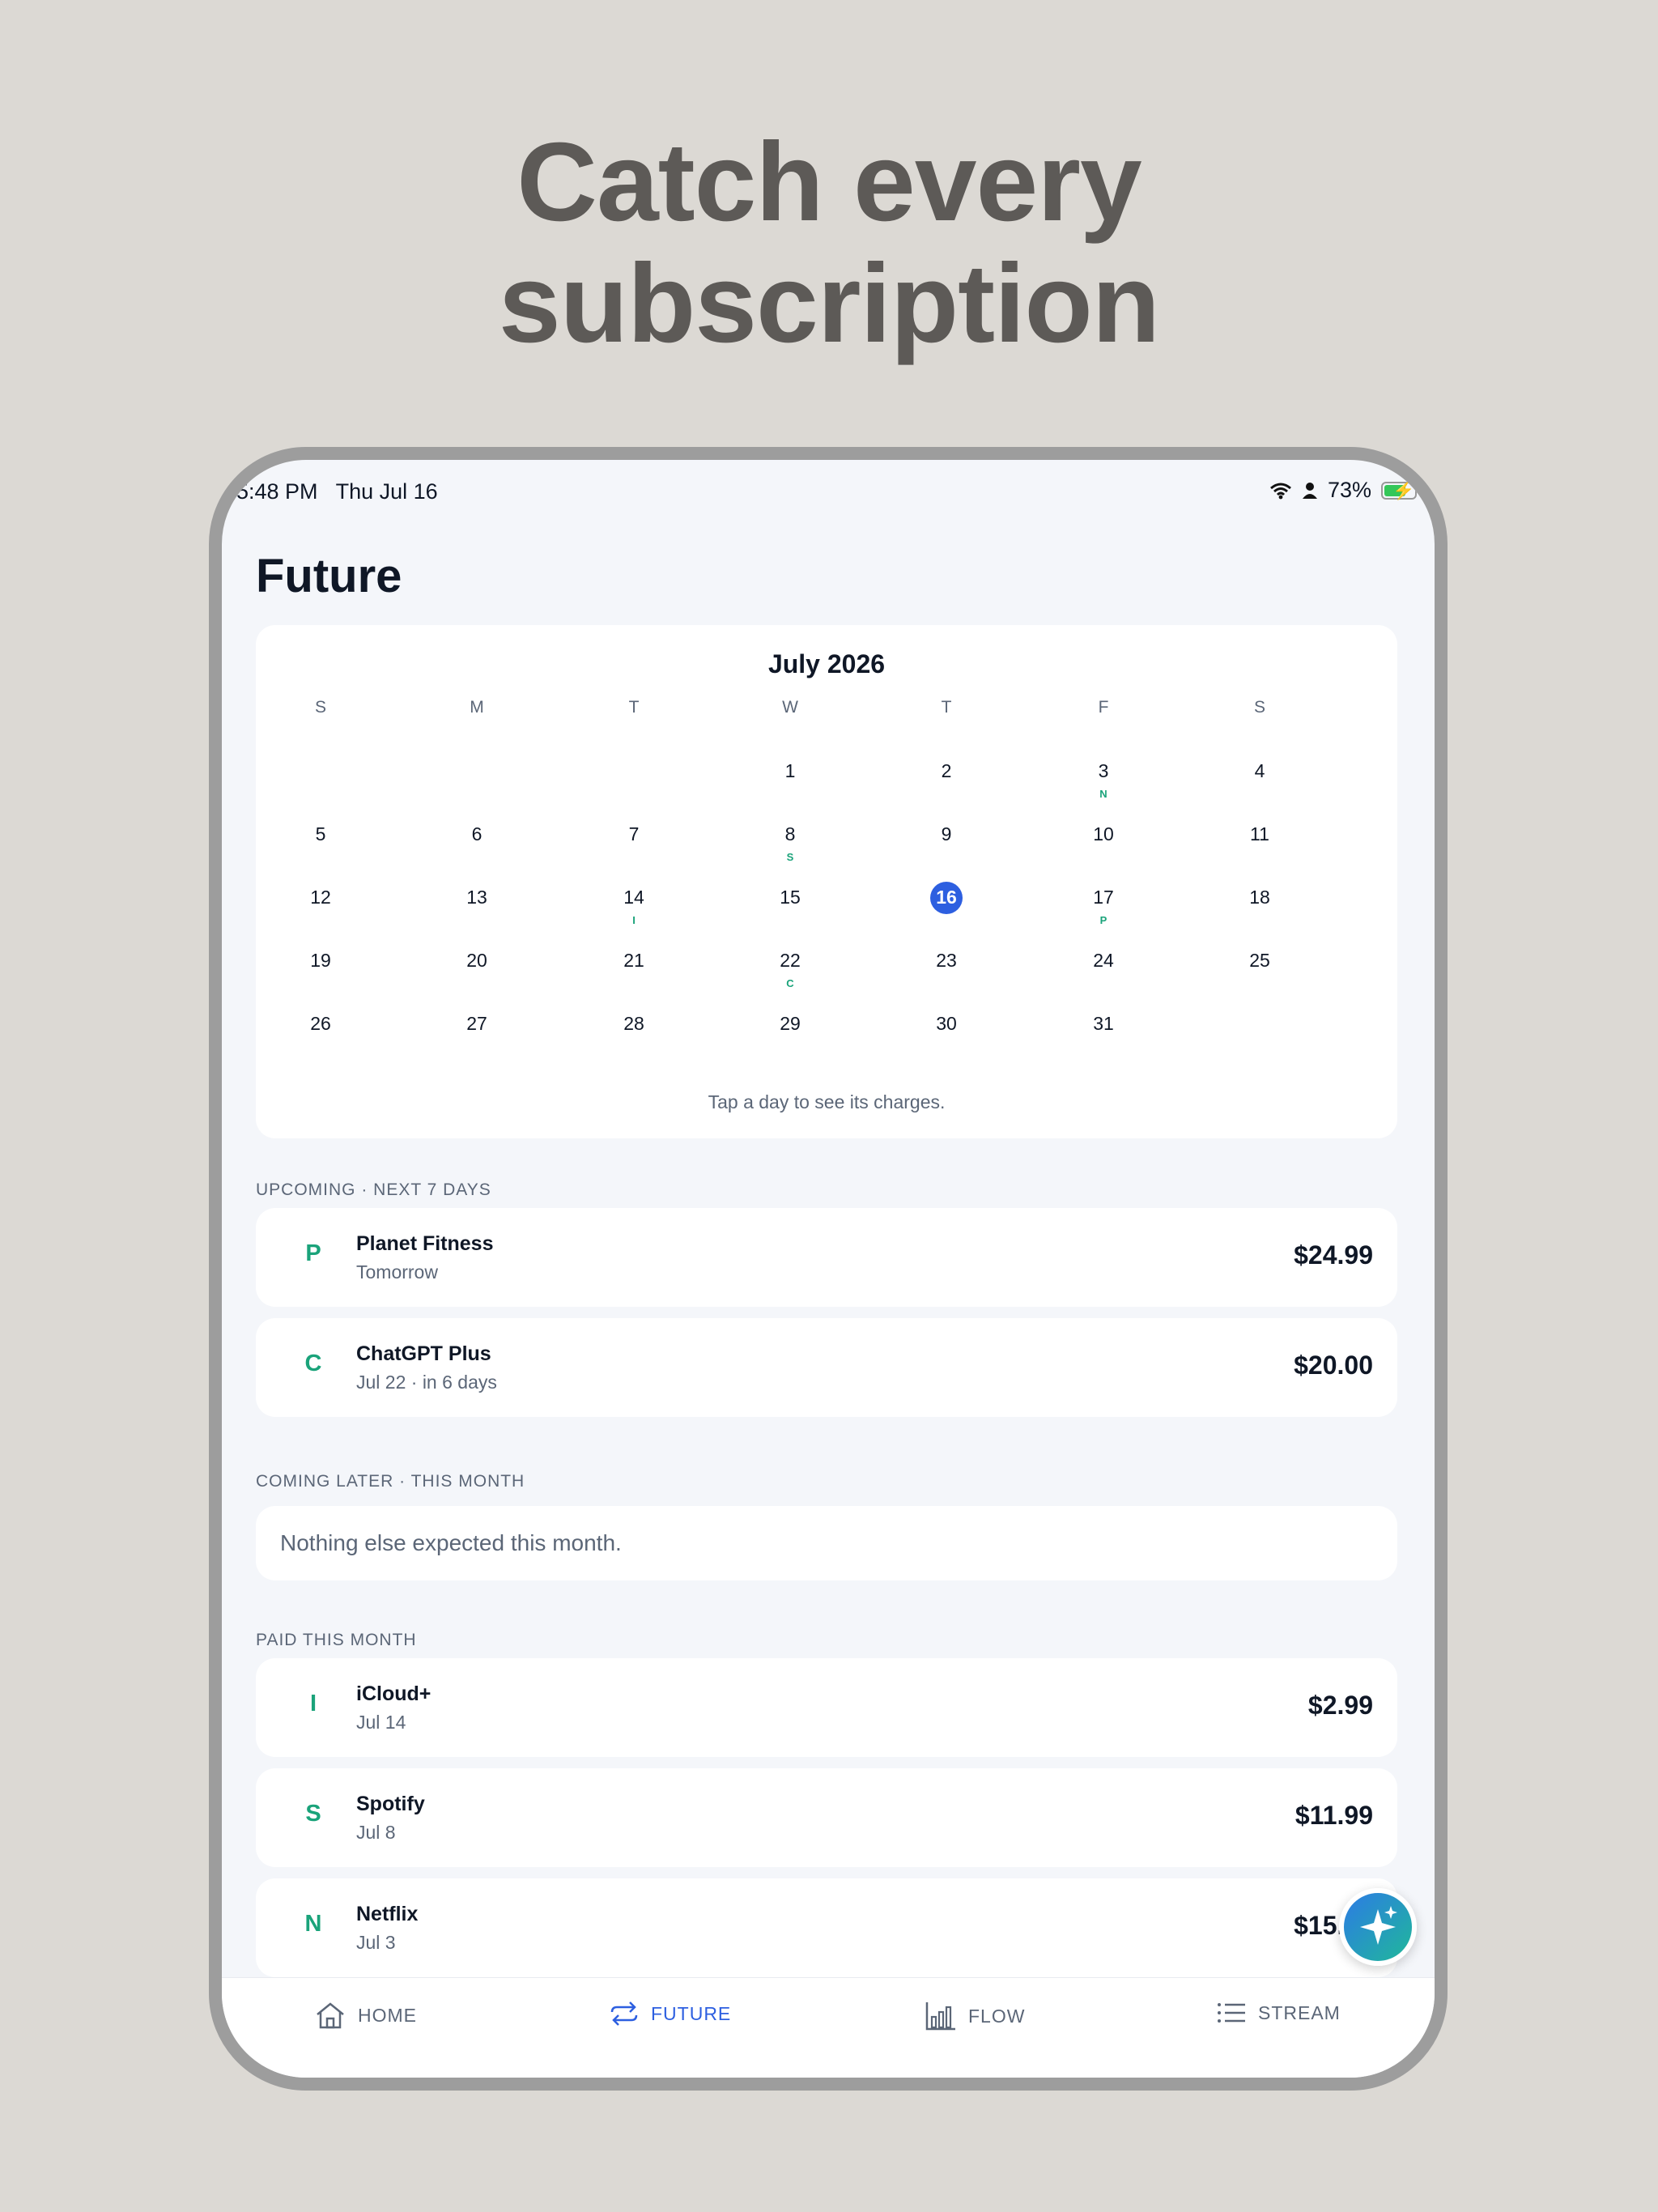 Image resolution: width=1658 pixels, height=2212 pixels. I want to click on upcoming-label: UPCOMING · NEXT 7 DAYS, so click(373, 1189).